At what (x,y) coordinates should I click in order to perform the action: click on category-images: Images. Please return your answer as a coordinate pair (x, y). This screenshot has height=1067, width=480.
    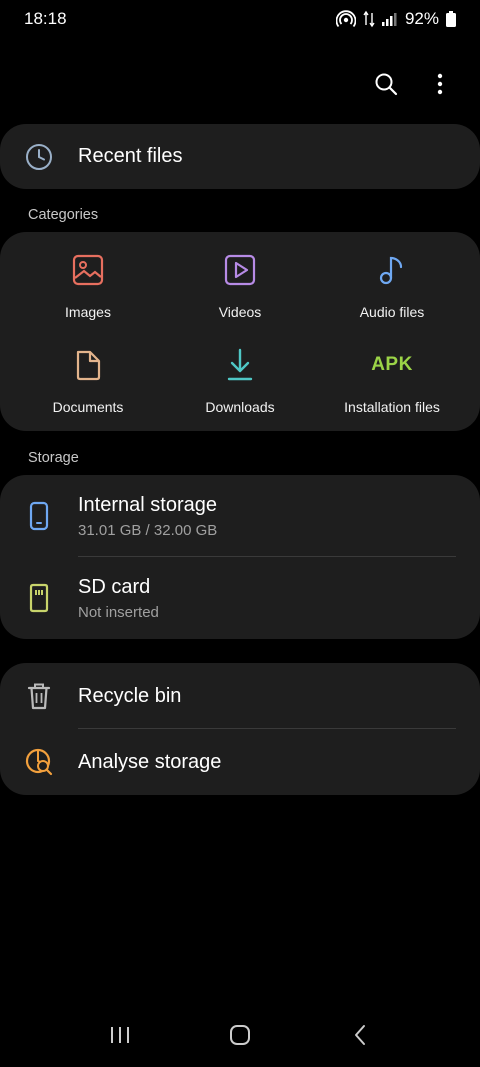
    Looking at the image, I should click on (88, 279).